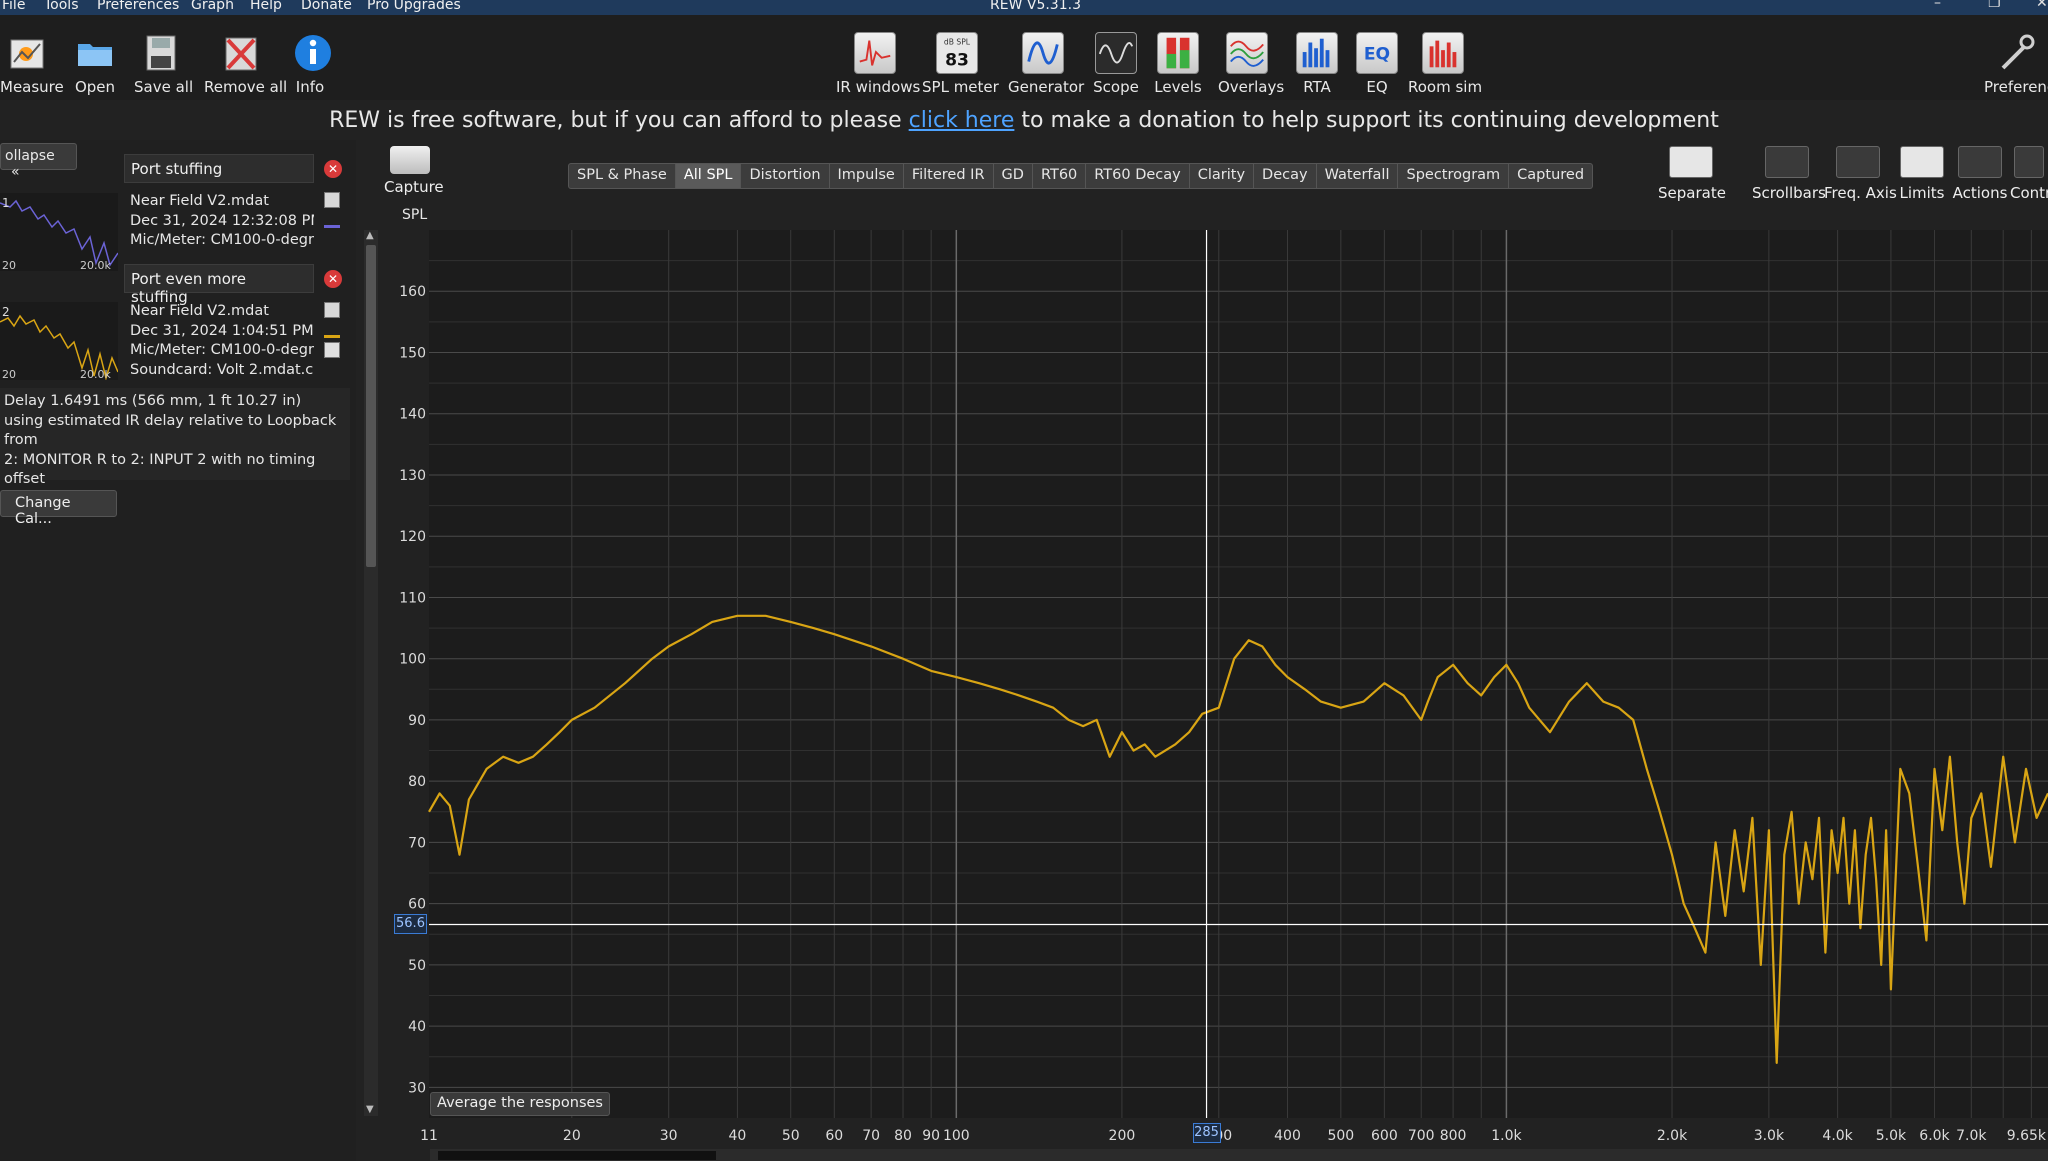  Describe the element at coordinates (417, 843) in the screenshot. I see `y-tick-label: 70` at that location.